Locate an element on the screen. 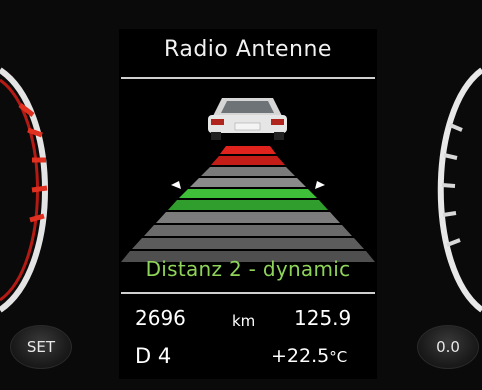 The width and height of the screenshot is (482, 390). temperature-unit: °C is located at coordinates (338, 357).